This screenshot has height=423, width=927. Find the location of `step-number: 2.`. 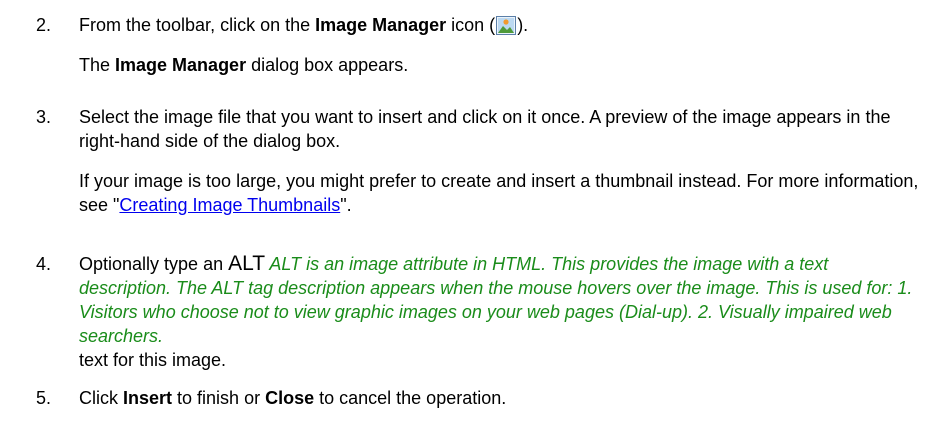

step-number: 2. is located at coordinates (44, 25).